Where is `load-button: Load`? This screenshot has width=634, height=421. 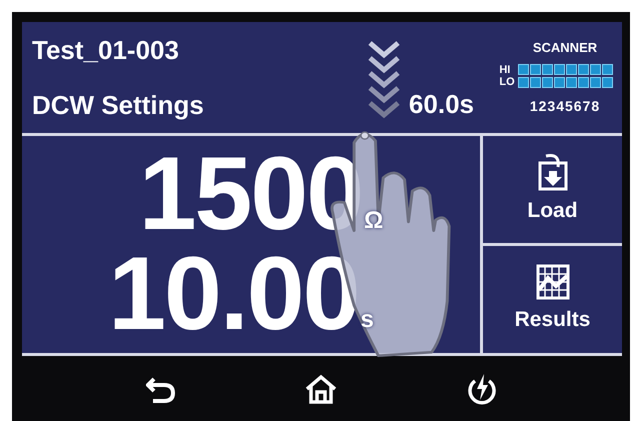
load-button: Load is located at coordinates (552, 189).